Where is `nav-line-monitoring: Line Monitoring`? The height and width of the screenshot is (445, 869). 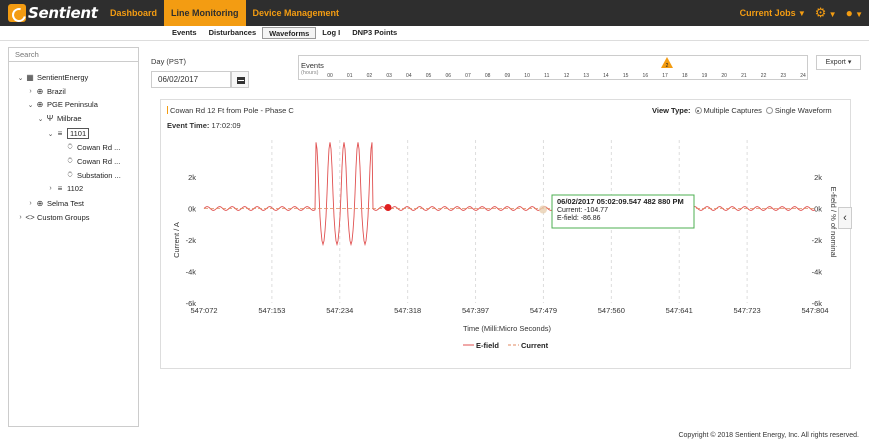
nav-line-monitoring: Line Monitoring is located at coordinates (205, 13).